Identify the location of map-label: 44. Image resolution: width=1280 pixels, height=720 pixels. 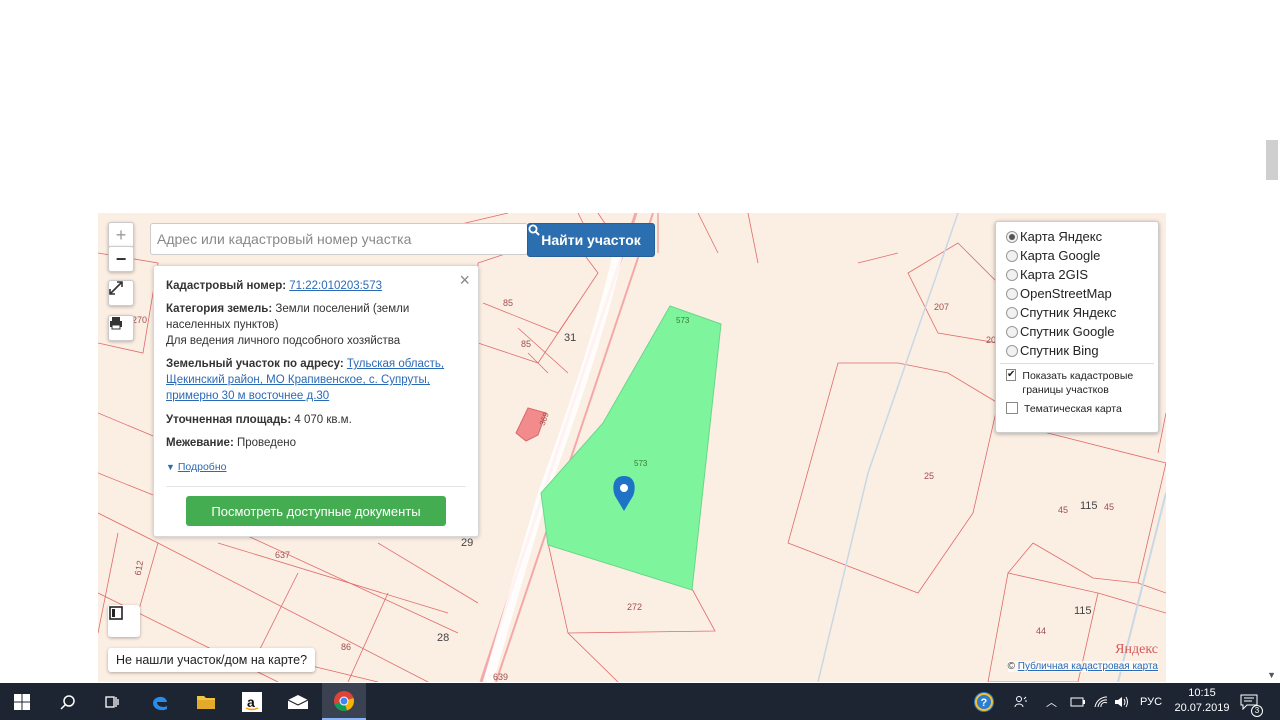
(1041, 631).